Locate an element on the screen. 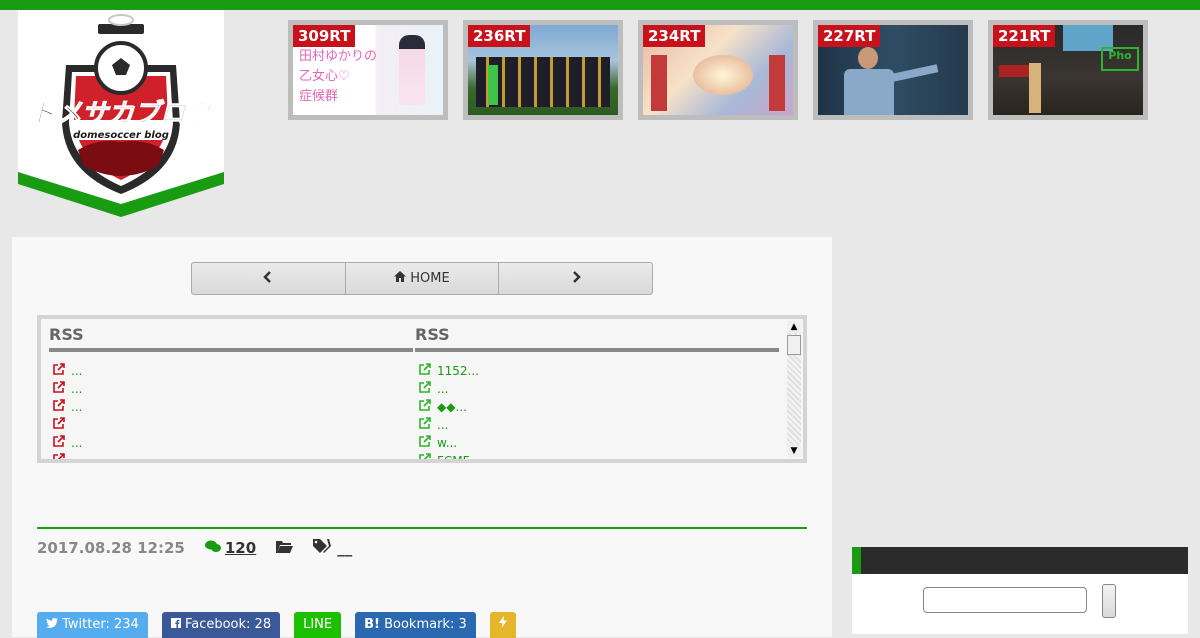 The height and width of the screenshot is (638, 1200). tags-icon is located at coordinates (322, 548).